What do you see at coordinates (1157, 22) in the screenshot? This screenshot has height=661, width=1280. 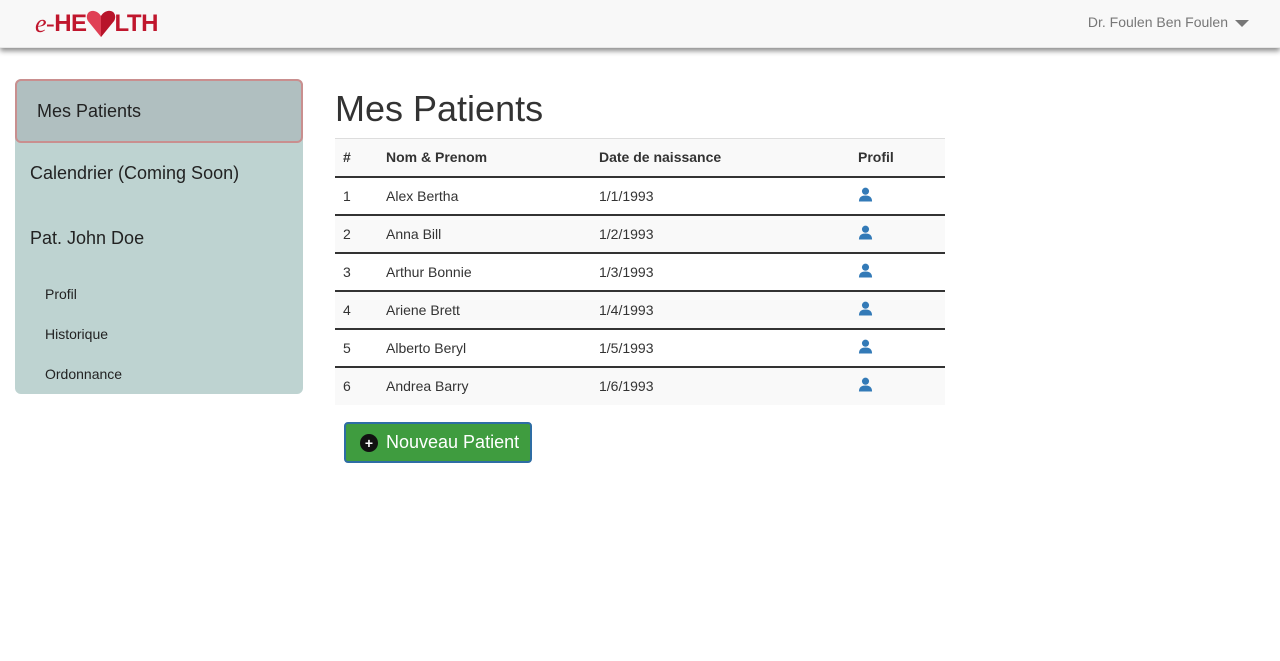 I see `user-name: Dr. Foulen Ben Foulen` at bounding box center [1157, 22].